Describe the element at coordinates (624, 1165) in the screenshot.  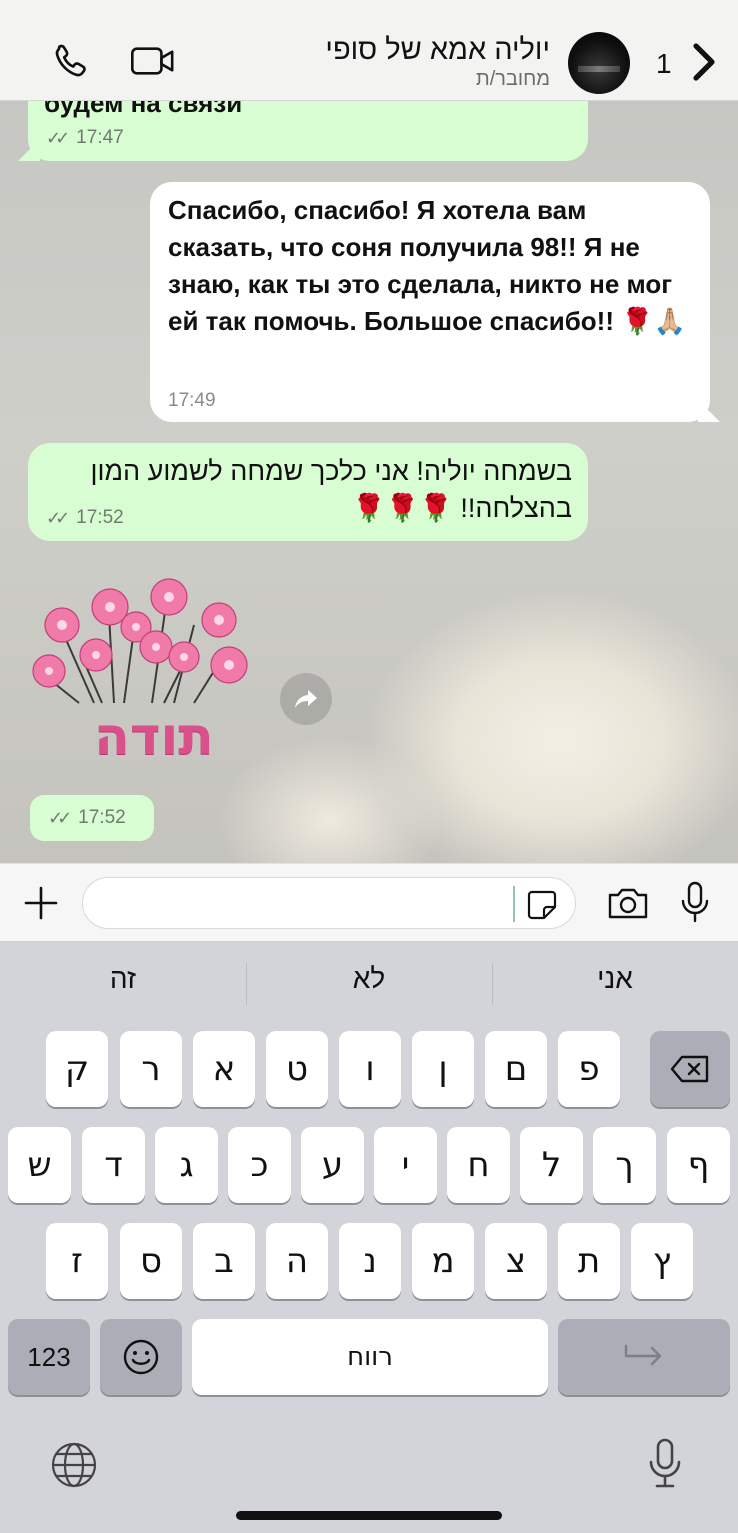
I see `key: ך` at that location.